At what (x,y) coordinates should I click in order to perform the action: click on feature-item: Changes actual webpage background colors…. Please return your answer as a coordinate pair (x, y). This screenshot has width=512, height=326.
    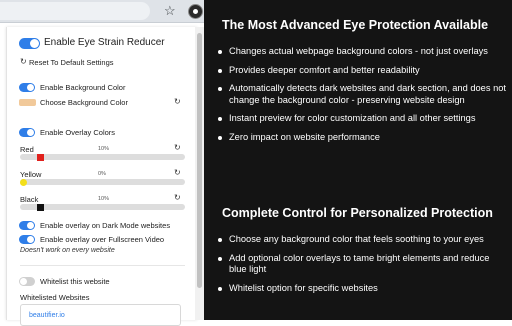
    Looking at the image, I should click on (361, 52).